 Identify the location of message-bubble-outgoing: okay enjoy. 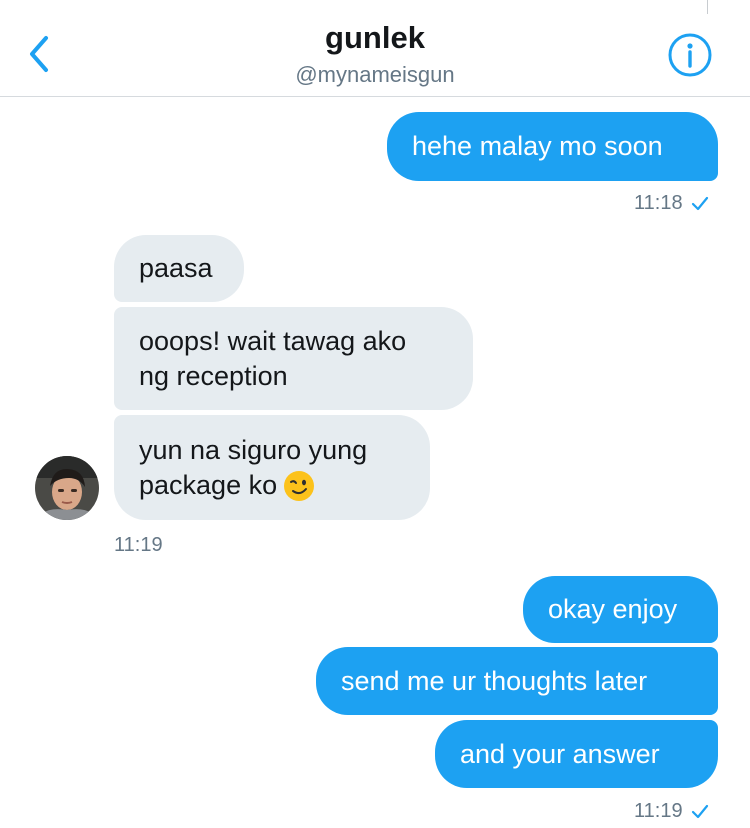
(620, 609).